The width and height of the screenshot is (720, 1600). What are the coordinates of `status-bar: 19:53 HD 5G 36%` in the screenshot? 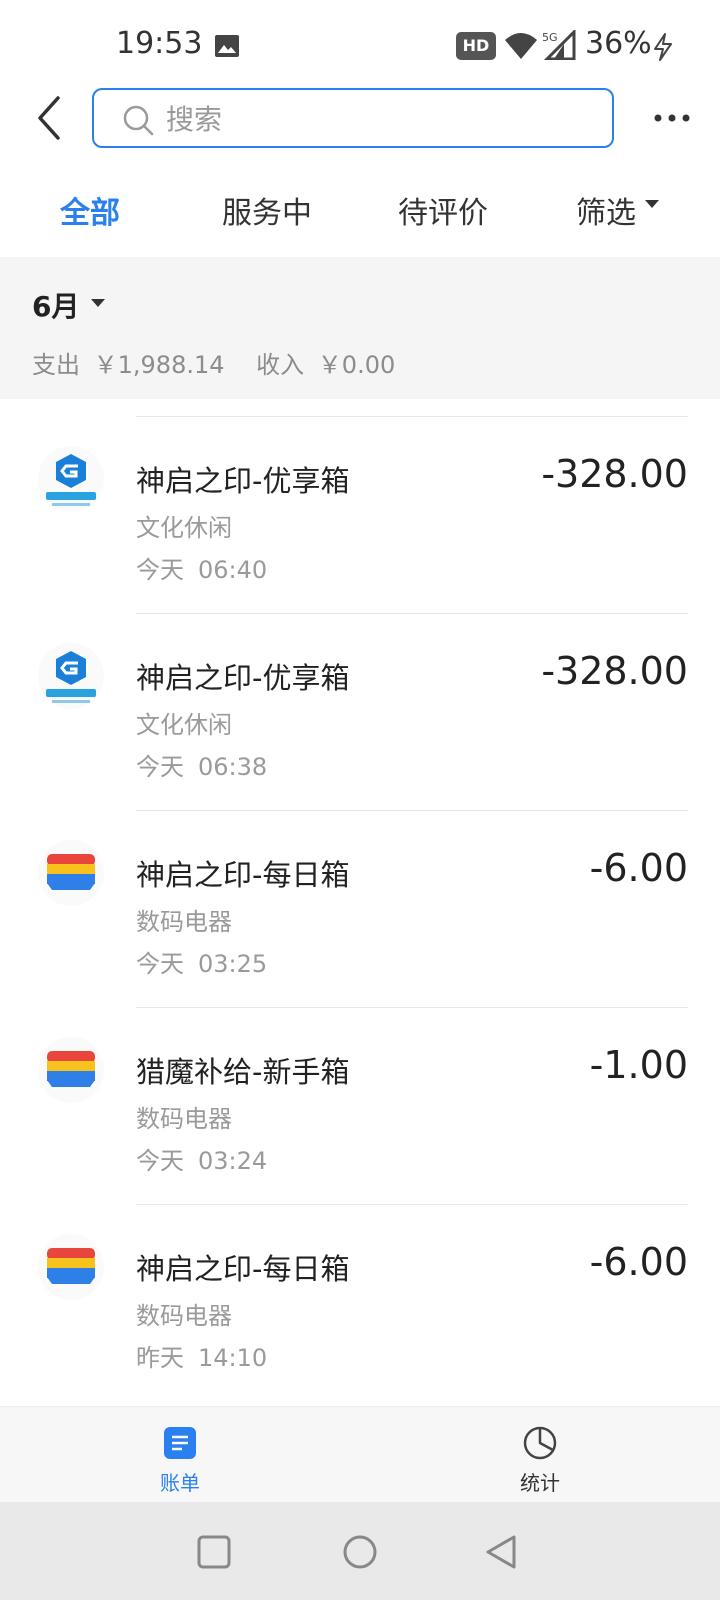 It's located at (360, 45).